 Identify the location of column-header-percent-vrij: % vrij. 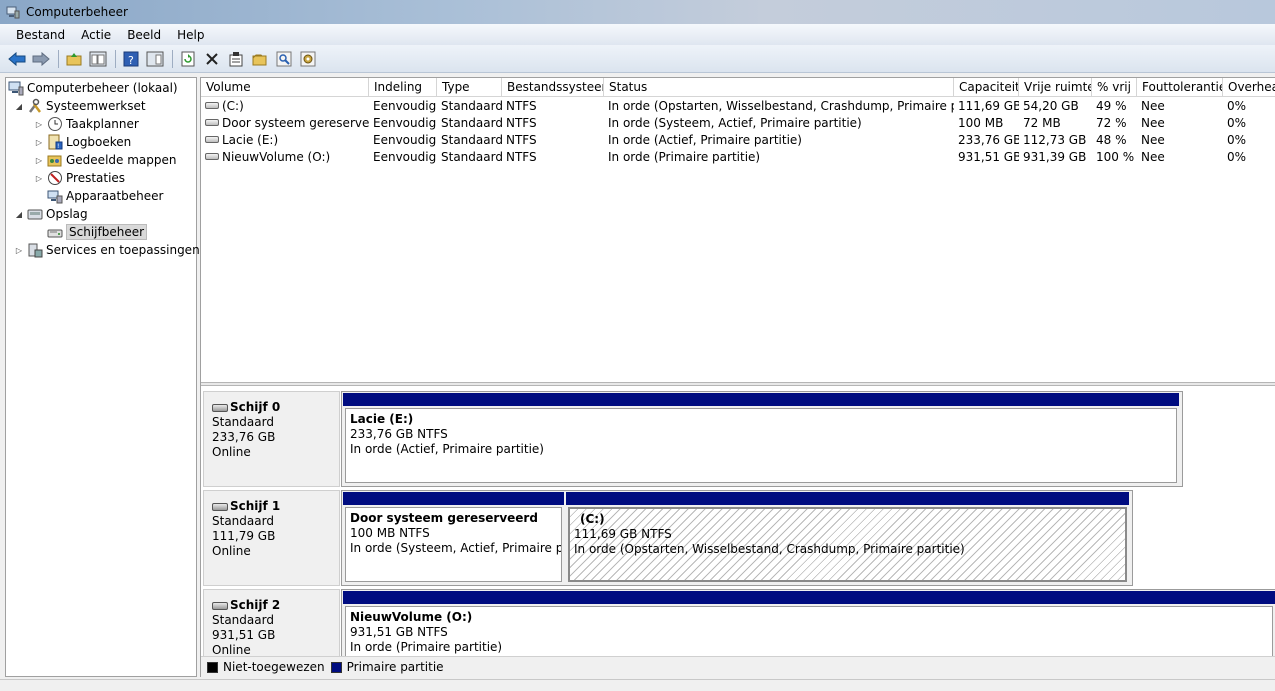
(1114, 87).